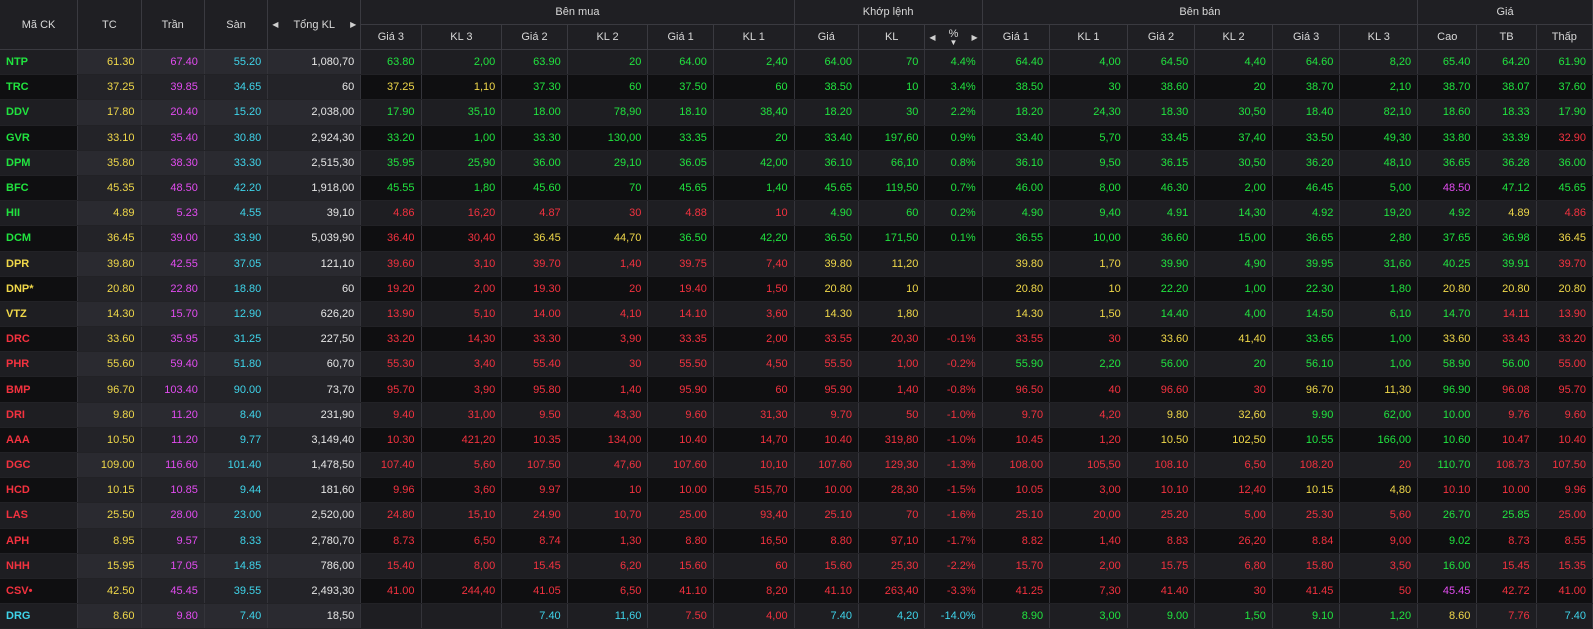 Image resolution: width=1593 pixels, height=629 pixels. What do you see at coordinates (39, 314) in the screenshot?
I see `symbol-cell: VTZ` at bounding box center [39, 314].